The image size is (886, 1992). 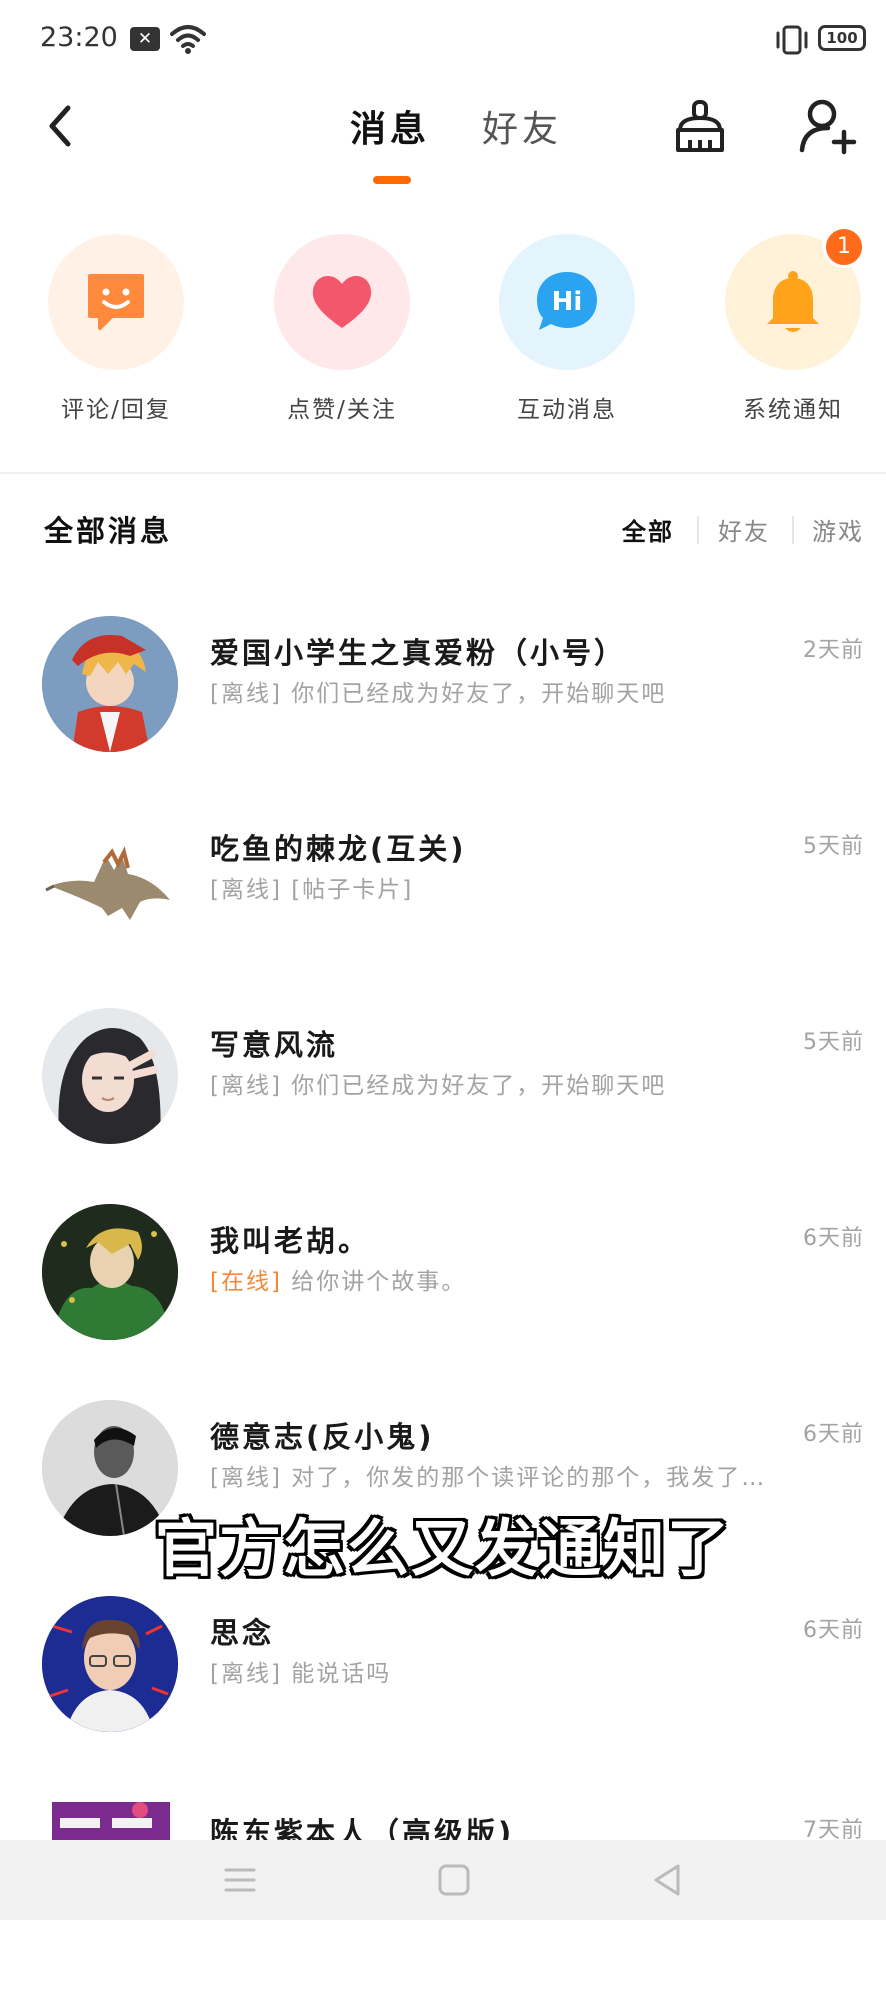 I want to click on vibrate-icon, so click(x=792, y=40).